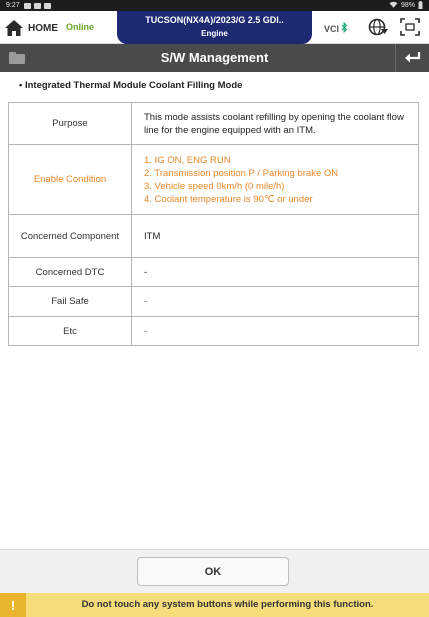 The height and width of the screenshot is (617, 429). What do you see at coordinates (378, 27) in the screenshot?
I see `globe-download-icon` at bounding box center [378, 27].